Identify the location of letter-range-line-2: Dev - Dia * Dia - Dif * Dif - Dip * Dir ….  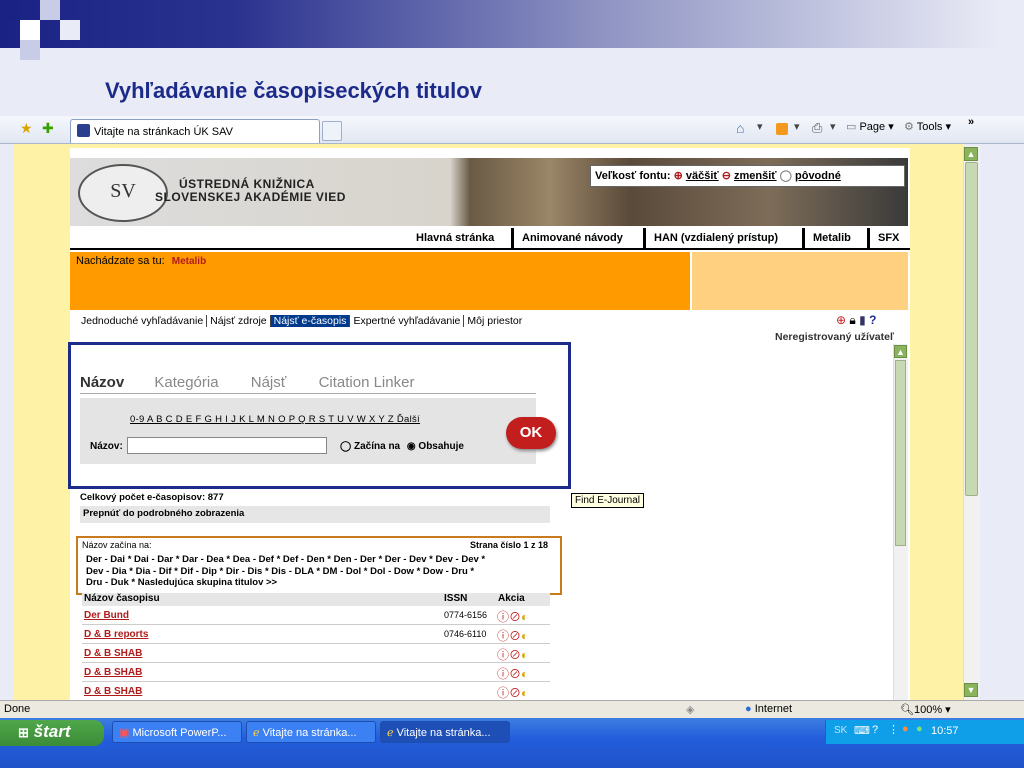
(316, 572).